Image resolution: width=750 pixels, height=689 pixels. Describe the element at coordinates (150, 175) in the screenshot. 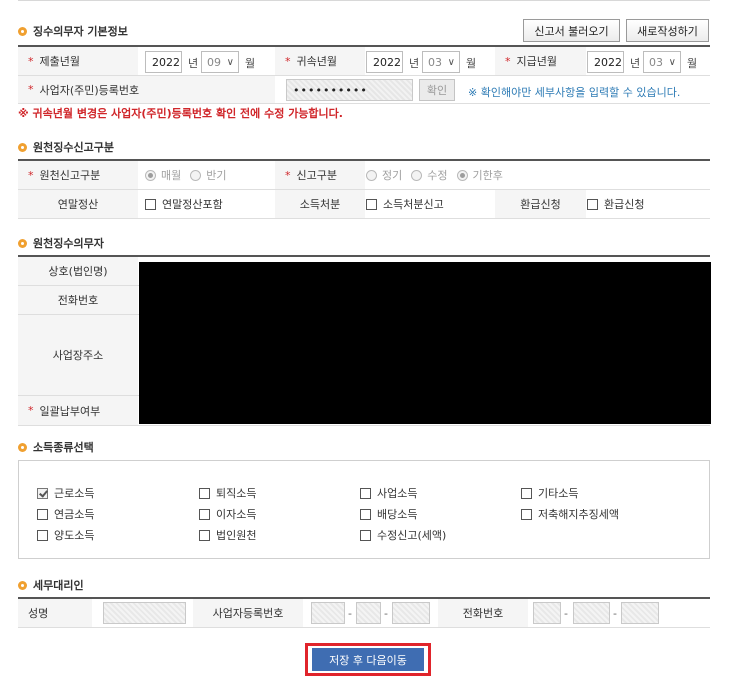

I see `radio-monthly` at that location.